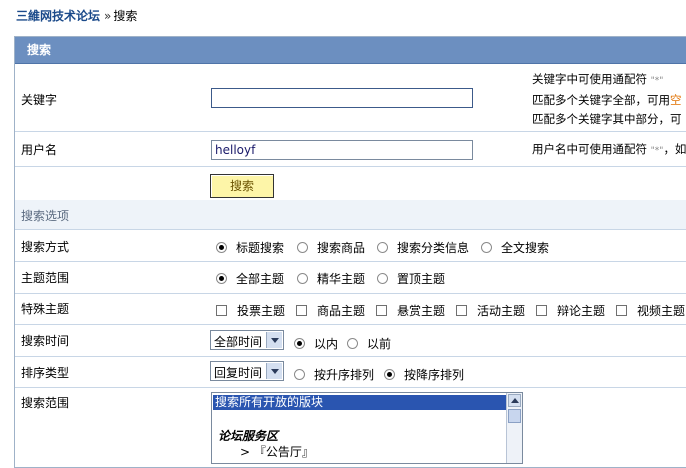 This screenshot has width=686, height=468. I want to click on keyword-tip-3: 匹配多个关键字其中部分，可, so click(607, 119).